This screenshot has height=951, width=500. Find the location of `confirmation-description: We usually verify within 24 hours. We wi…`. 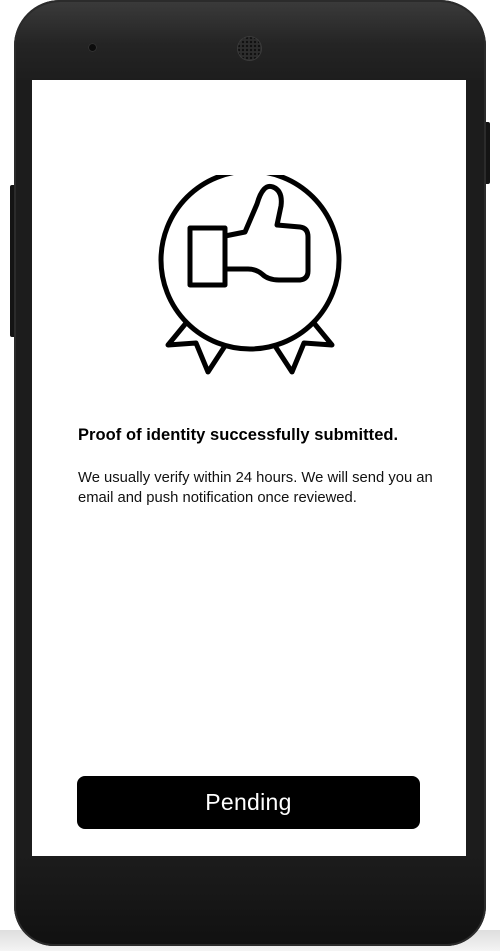

confirmation-description: We usually verify within 24 hours. We wi… is located at coordinates (255, 488).